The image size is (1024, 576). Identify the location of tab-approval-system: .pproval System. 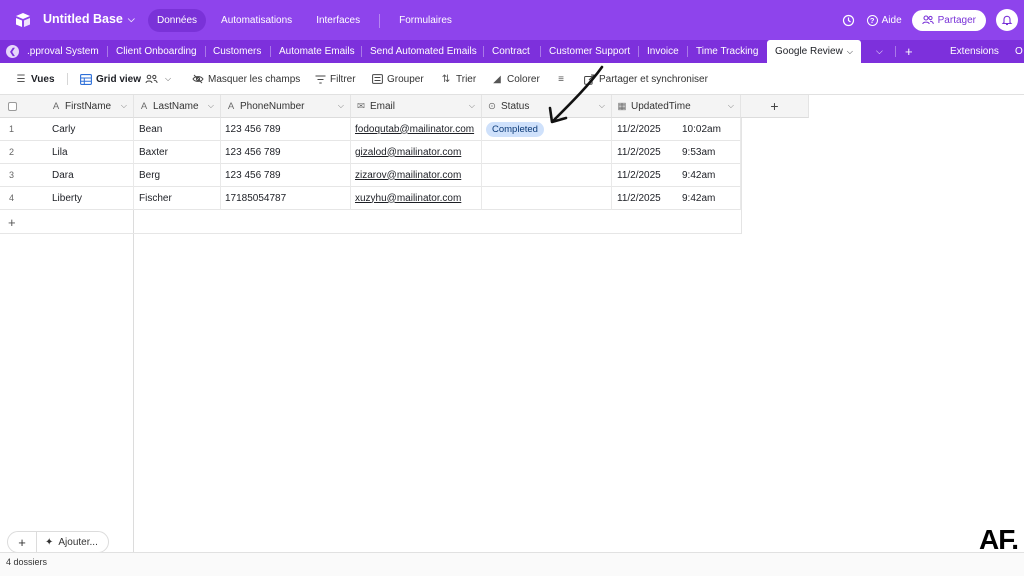
(63, 51).